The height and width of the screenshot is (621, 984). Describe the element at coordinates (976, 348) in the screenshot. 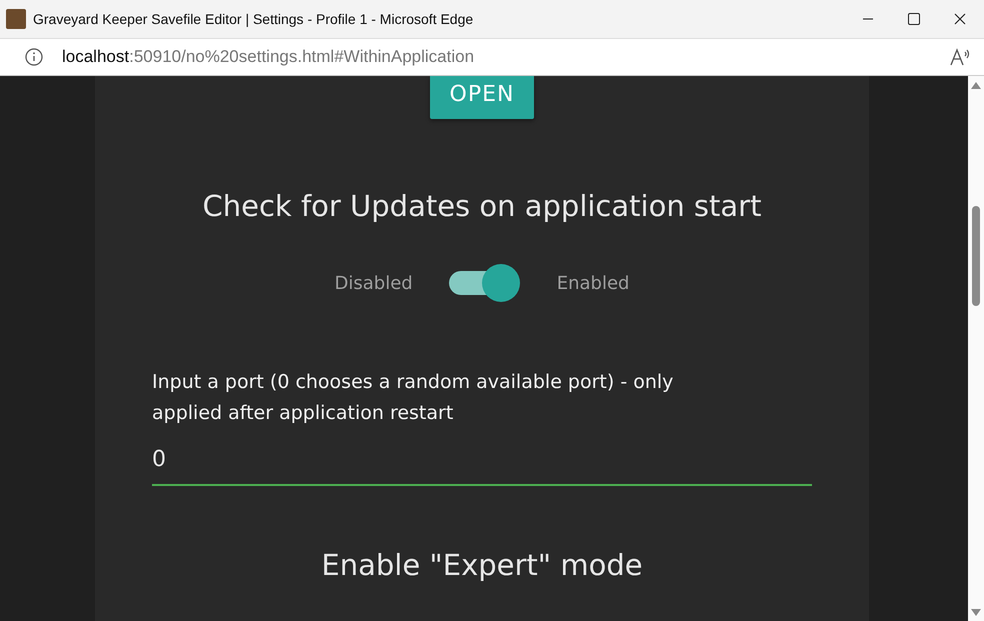

I see `scrollbar` at that location.